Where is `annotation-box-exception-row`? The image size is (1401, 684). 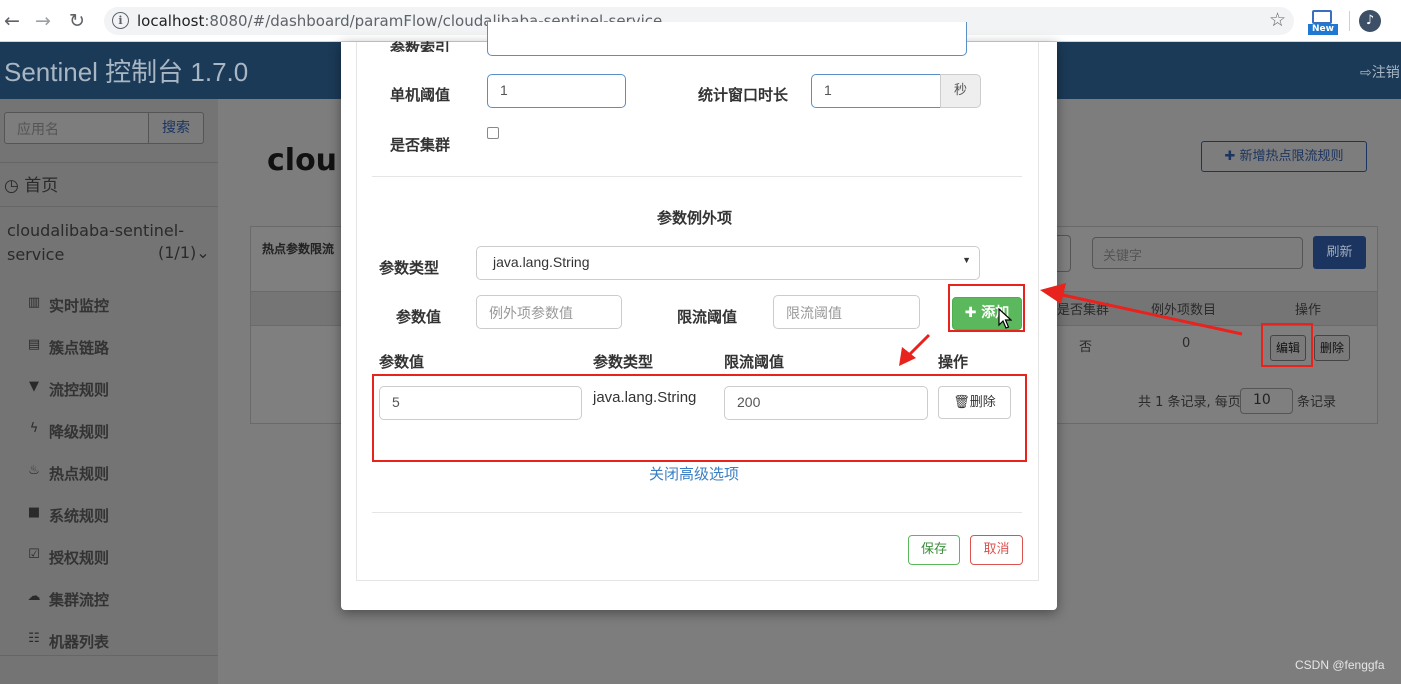
annotation-box-exception-row is located at coordinates (699, 418).